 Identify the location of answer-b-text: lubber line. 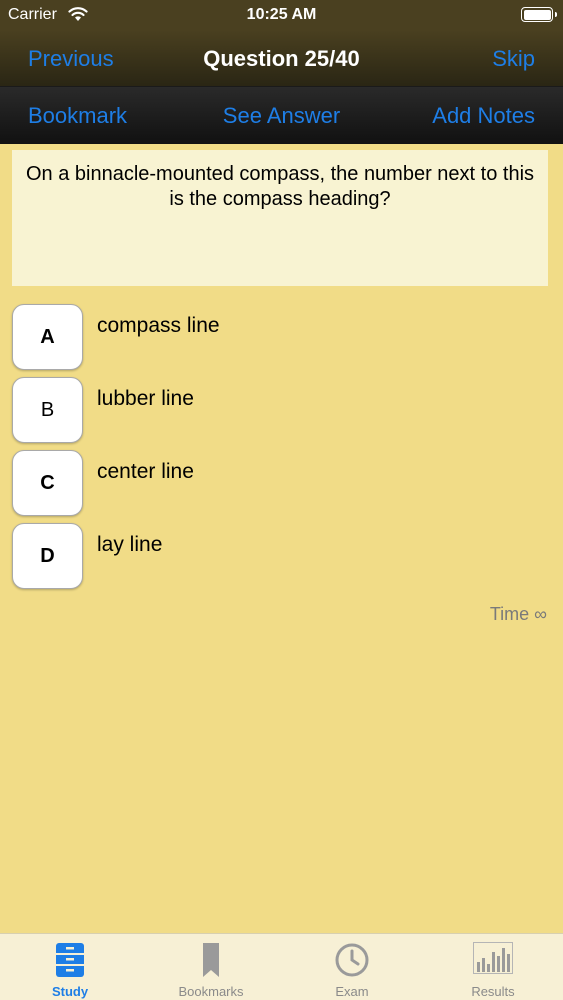
(145, 398).